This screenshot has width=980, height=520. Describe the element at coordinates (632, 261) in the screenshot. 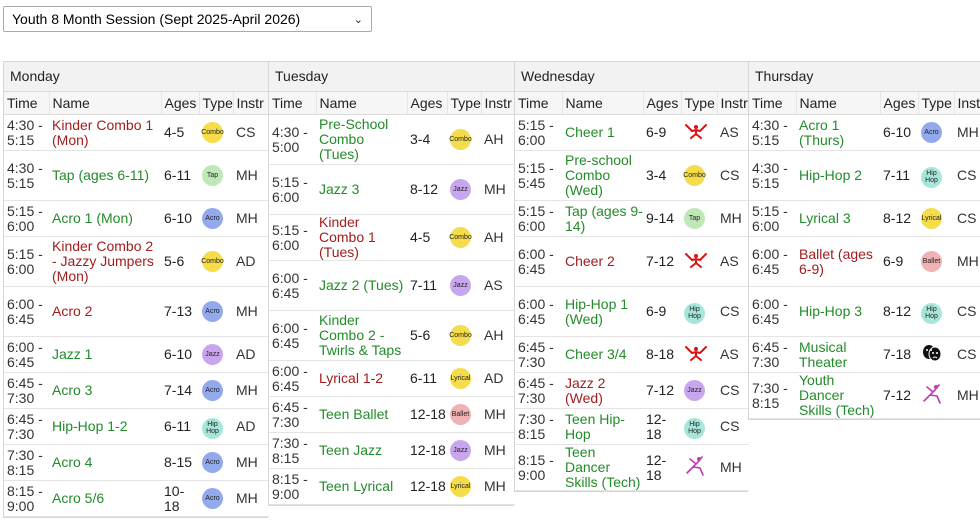

I see `class-row: 6:00 - 6:45 Cheer 2 7-12 AS` at that location.